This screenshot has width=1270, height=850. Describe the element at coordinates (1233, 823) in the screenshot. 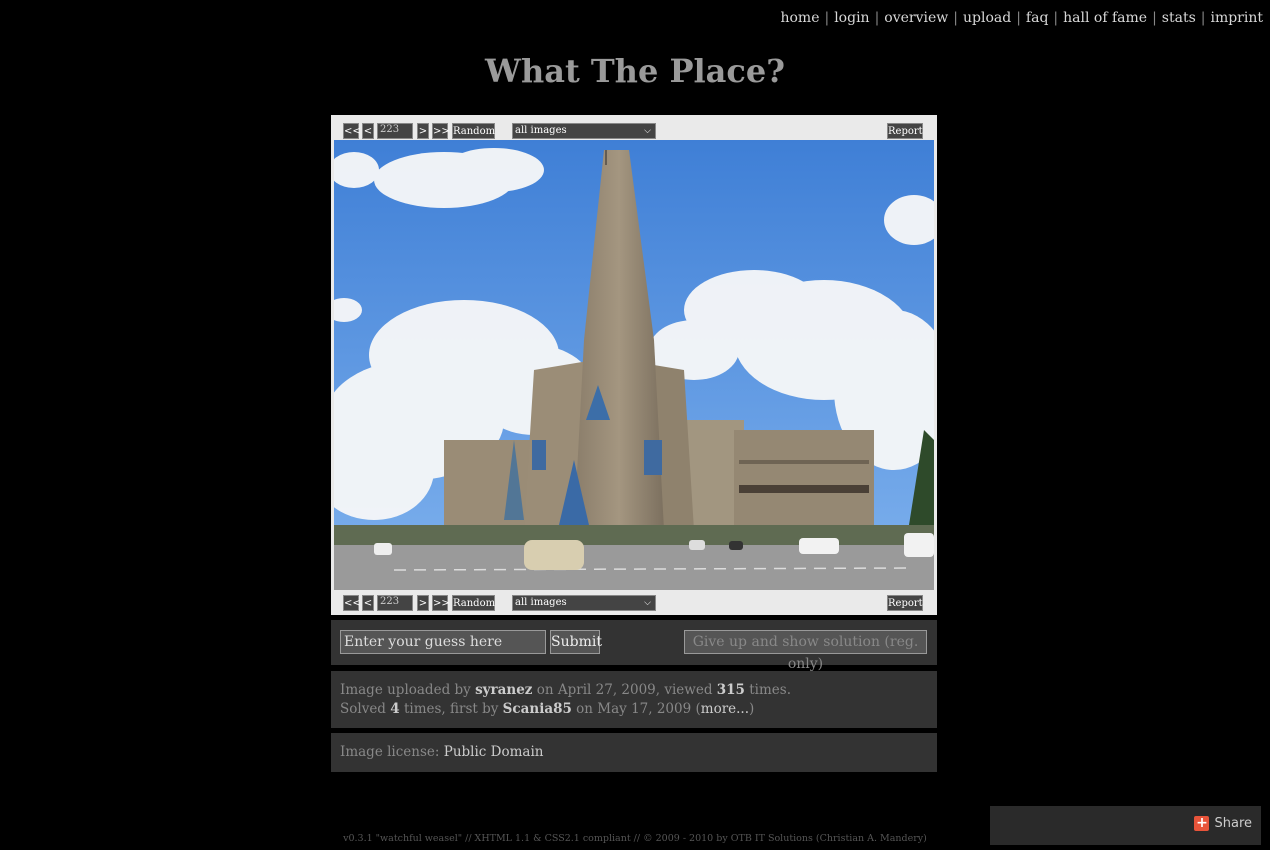

I see `share-label: Share` at that location.